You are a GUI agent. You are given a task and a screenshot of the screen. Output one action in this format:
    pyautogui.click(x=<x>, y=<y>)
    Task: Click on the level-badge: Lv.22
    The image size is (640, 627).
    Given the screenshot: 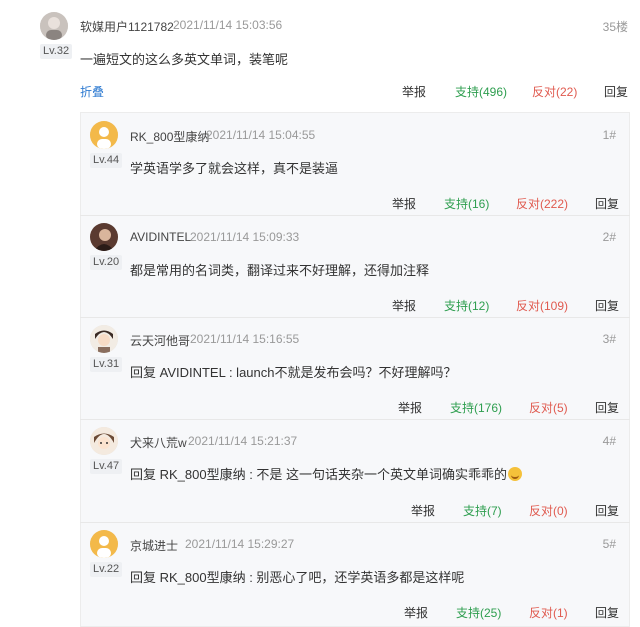 What is the action you would take?
    pyautogui.click(x=106, y=569)
    